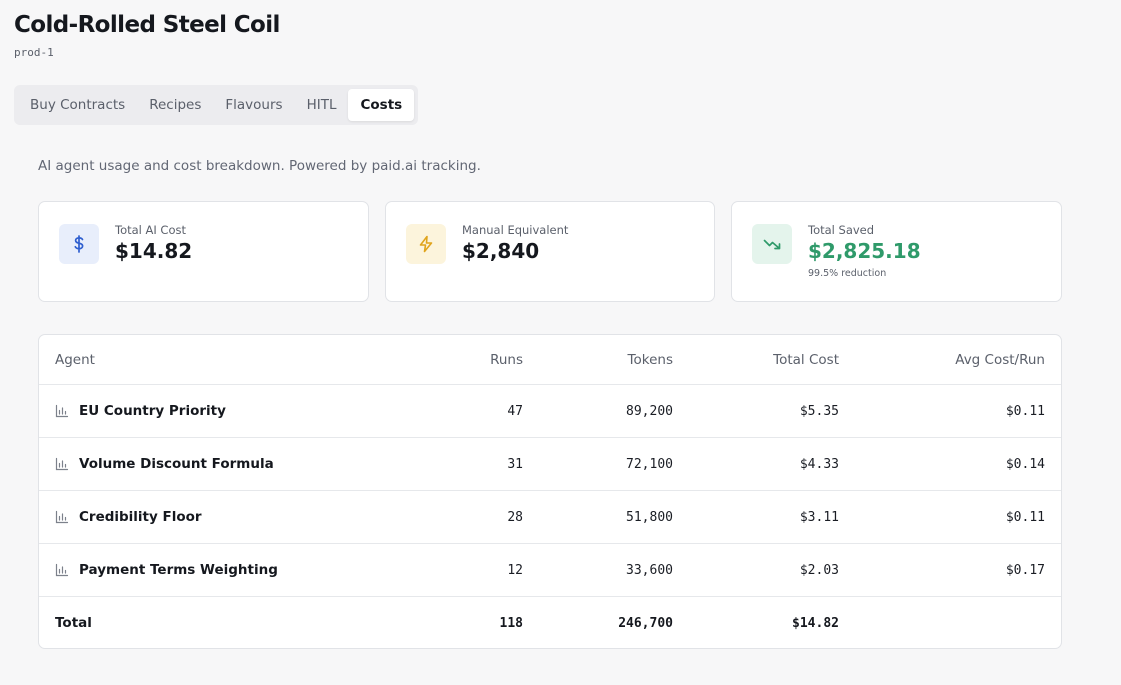  What do you see at coordinates (550, 622) in the screenshot?
I see `table-total-row: Total 118 246,700 $14.82` at bounding box center [550, 622].